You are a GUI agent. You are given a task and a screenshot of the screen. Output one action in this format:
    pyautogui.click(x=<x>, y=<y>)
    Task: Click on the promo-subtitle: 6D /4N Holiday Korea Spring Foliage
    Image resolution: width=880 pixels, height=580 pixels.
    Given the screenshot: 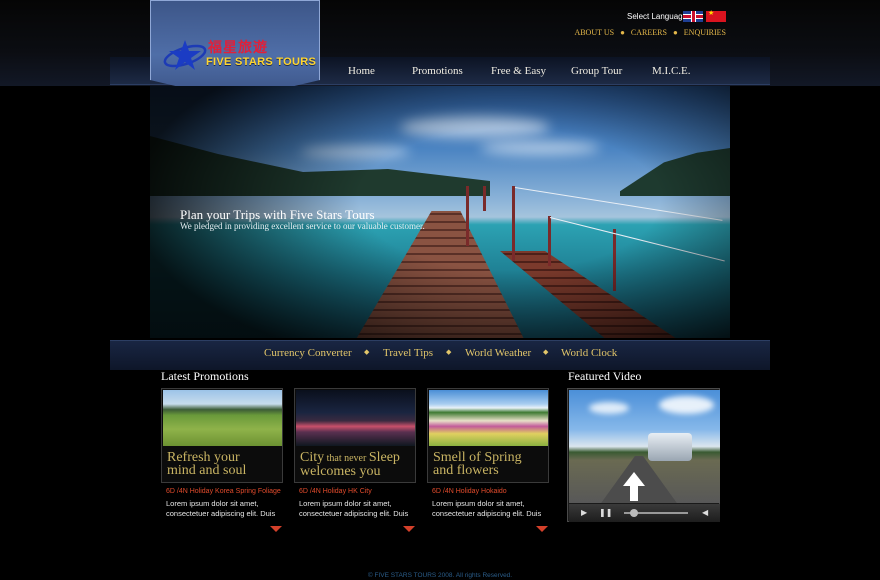 What is the action you would take?
    pyautogui.click(x=223, y=491)
    